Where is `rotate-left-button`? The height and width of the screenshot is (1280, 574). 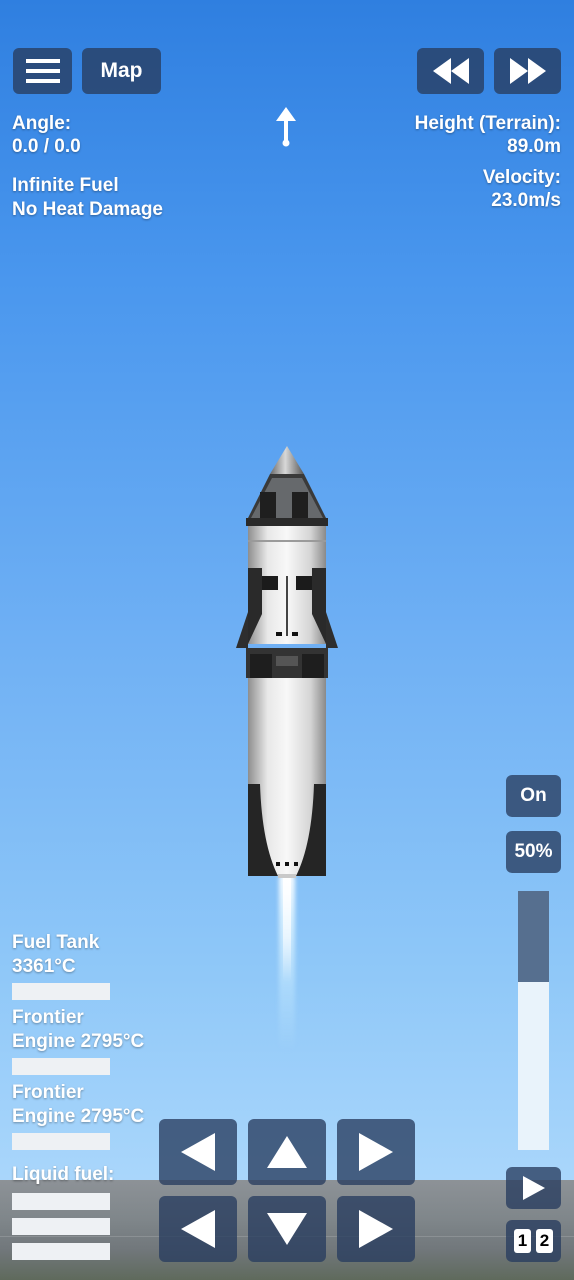 rotate-left-button is located at coordinates (198, 1152).